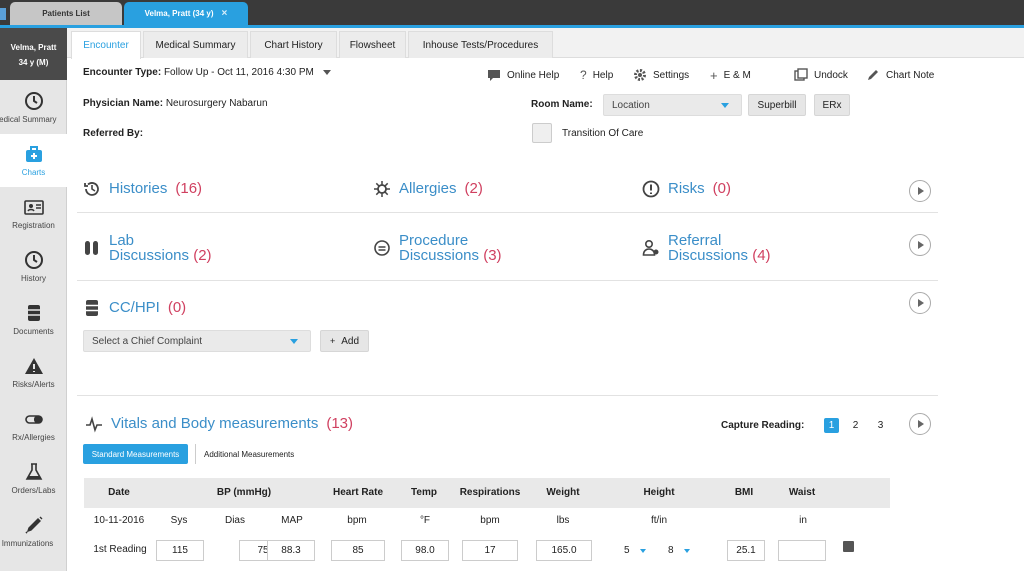  What do you see at coordinates (120, 549) in the screenshot?
I see `row-label: 1st Reading` at bounding box center [120, 549].